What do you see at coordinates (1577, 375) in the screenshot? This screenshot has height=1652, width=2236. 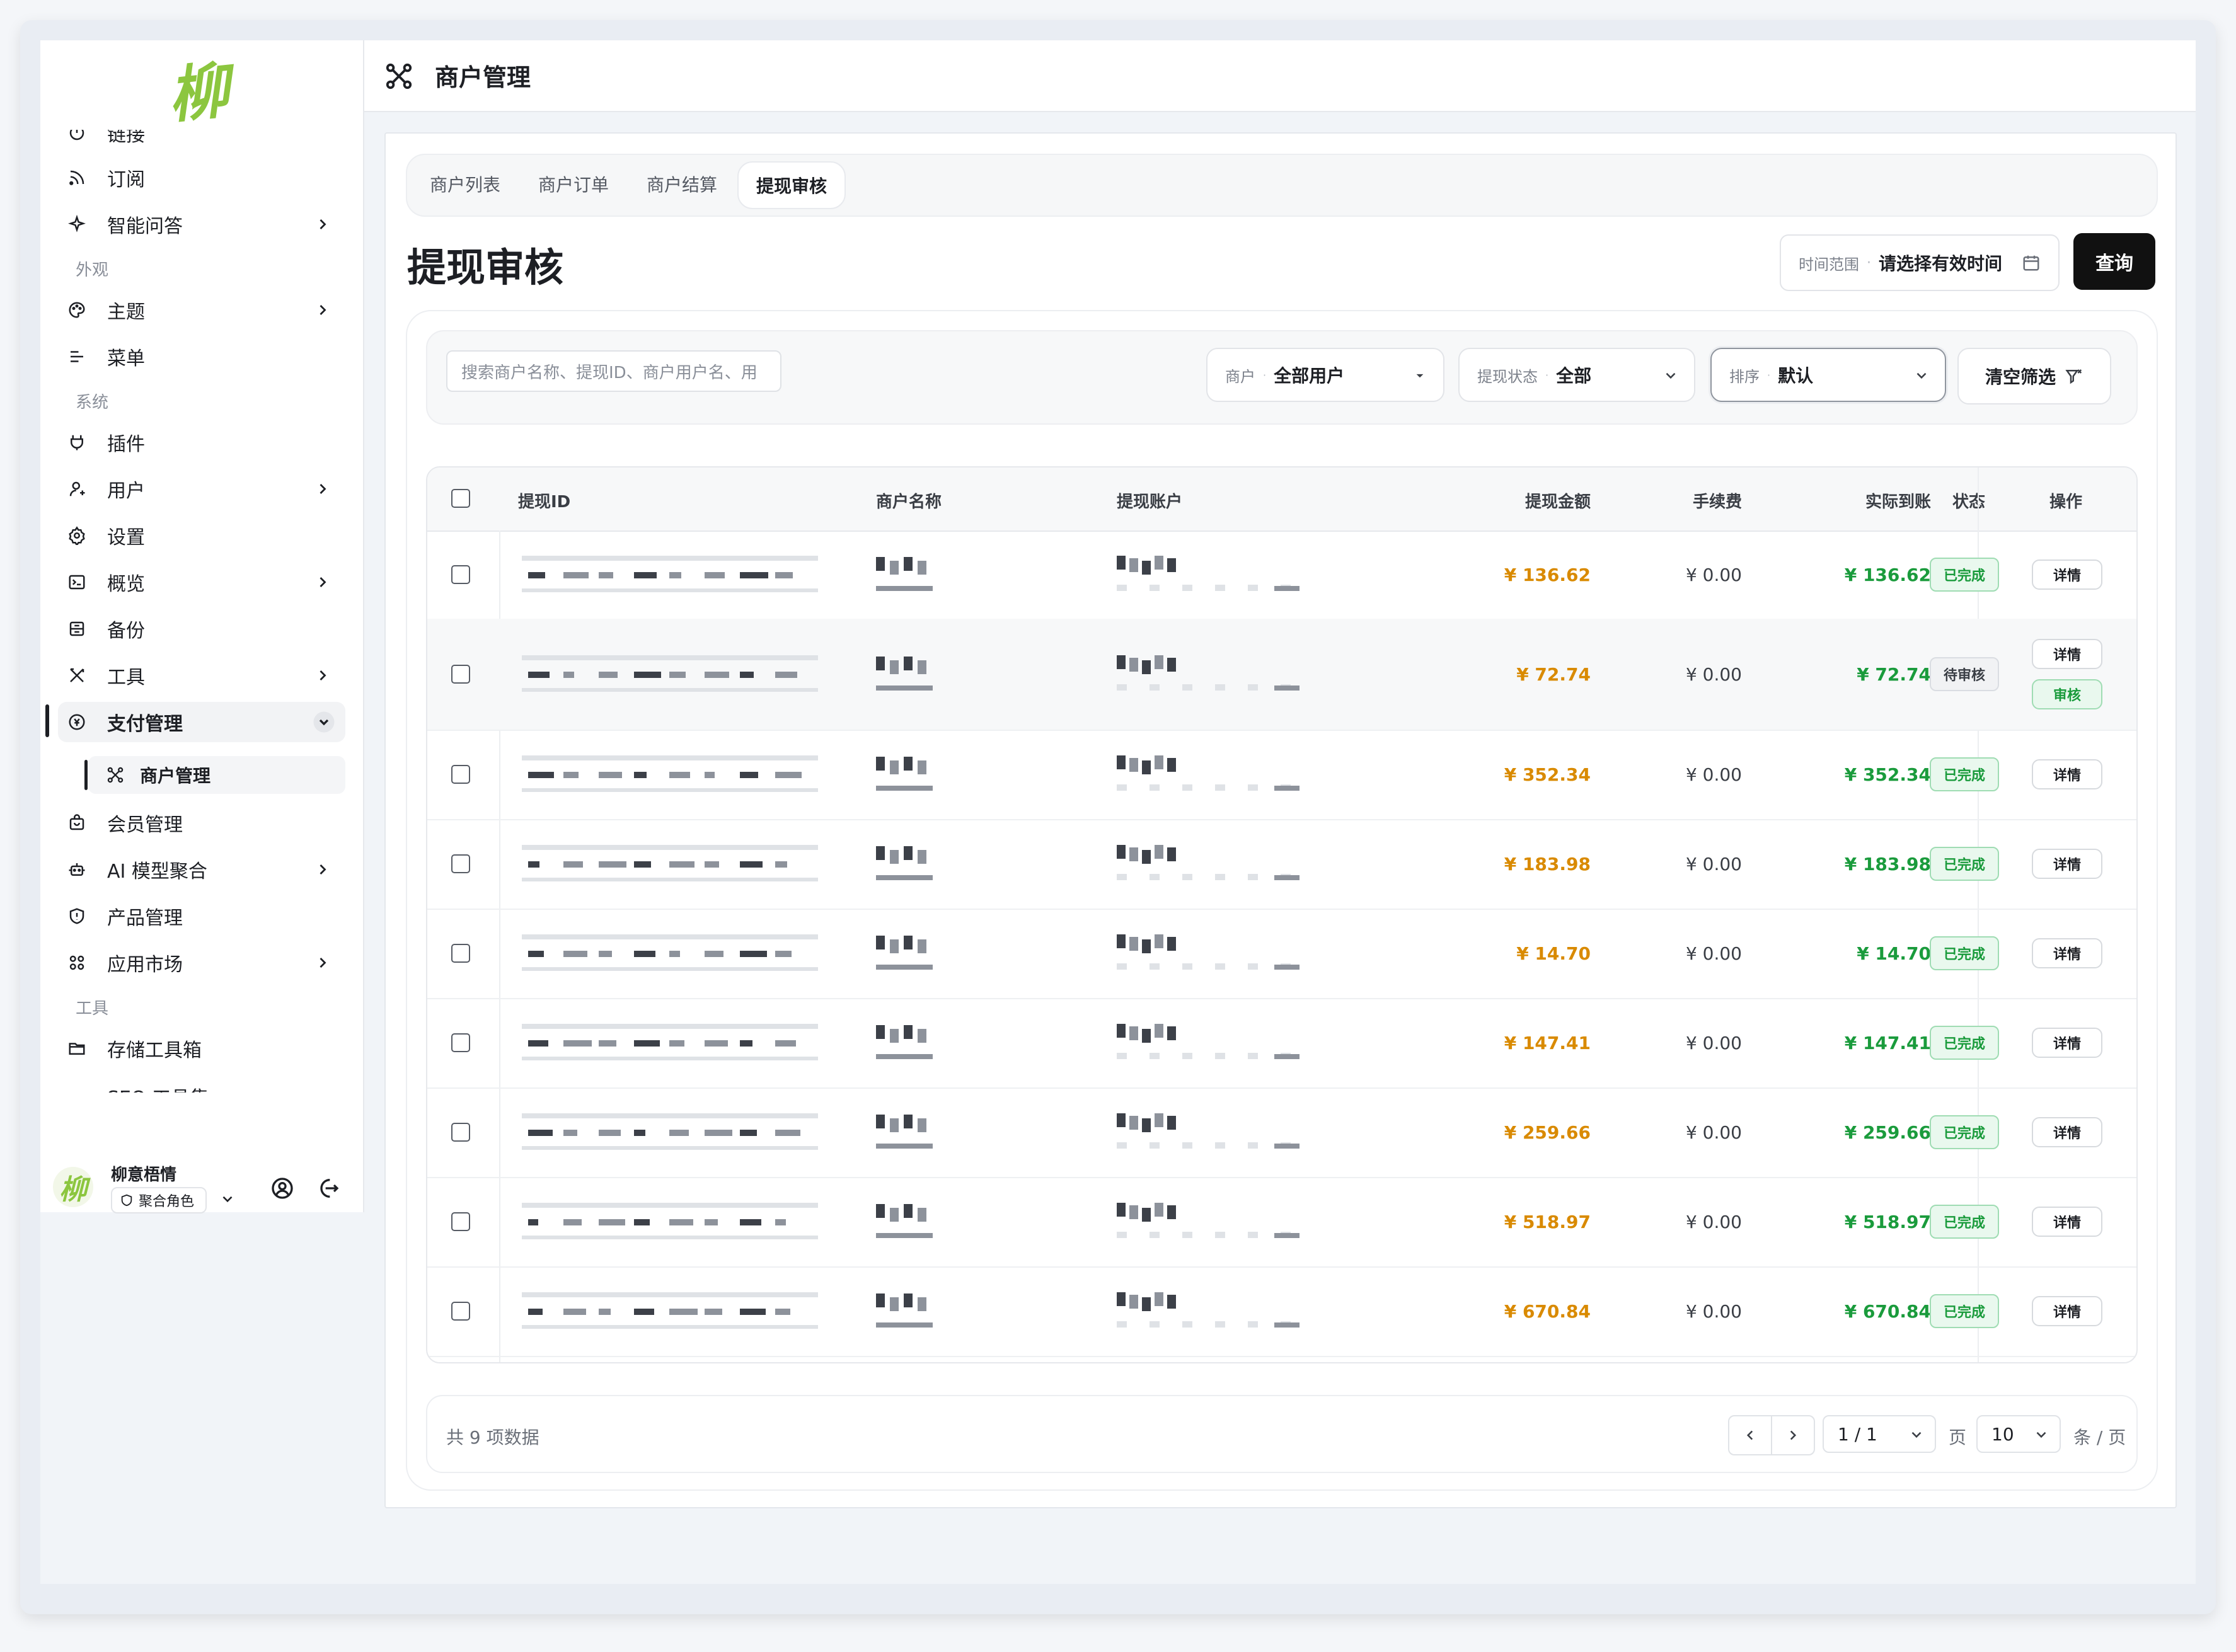 I see `status-select: 提现状态 · 全部` at bounding box center [1577, 375].